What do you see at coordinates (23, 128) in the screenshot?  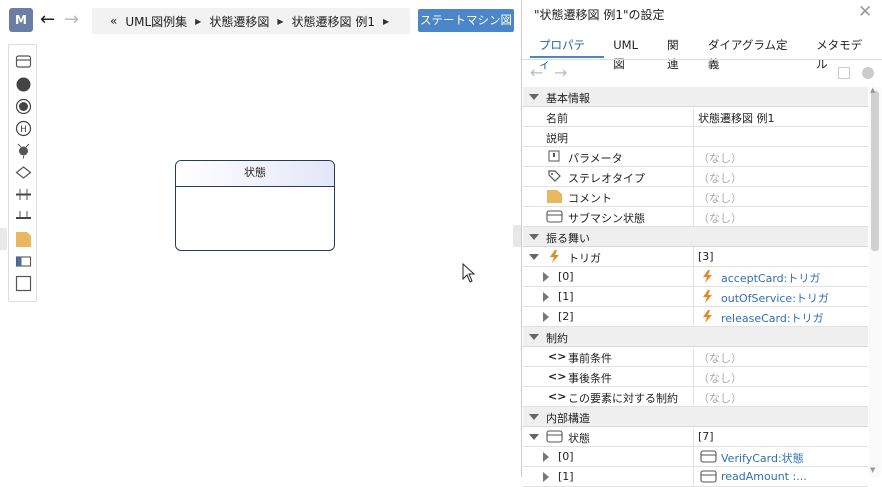 I see `history-icon: H` at bounding box center [23, 128].